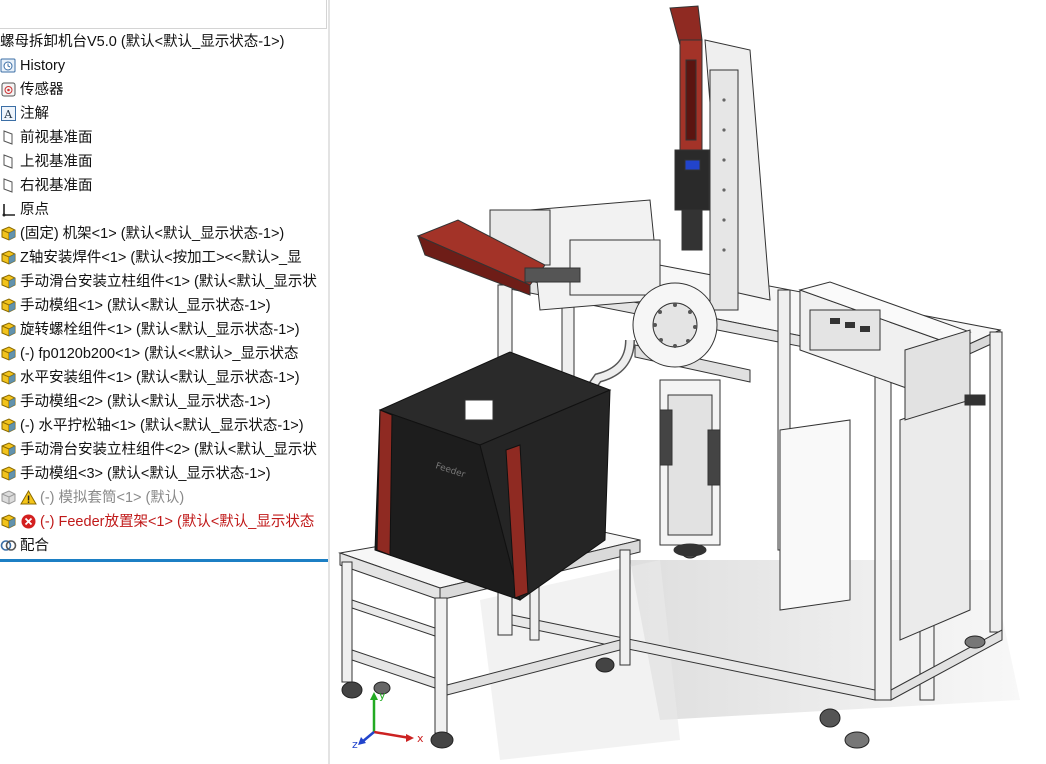 The height and width of the screenshot is (764, 1046). I want to click on svg-text: A, so click(8, 114).